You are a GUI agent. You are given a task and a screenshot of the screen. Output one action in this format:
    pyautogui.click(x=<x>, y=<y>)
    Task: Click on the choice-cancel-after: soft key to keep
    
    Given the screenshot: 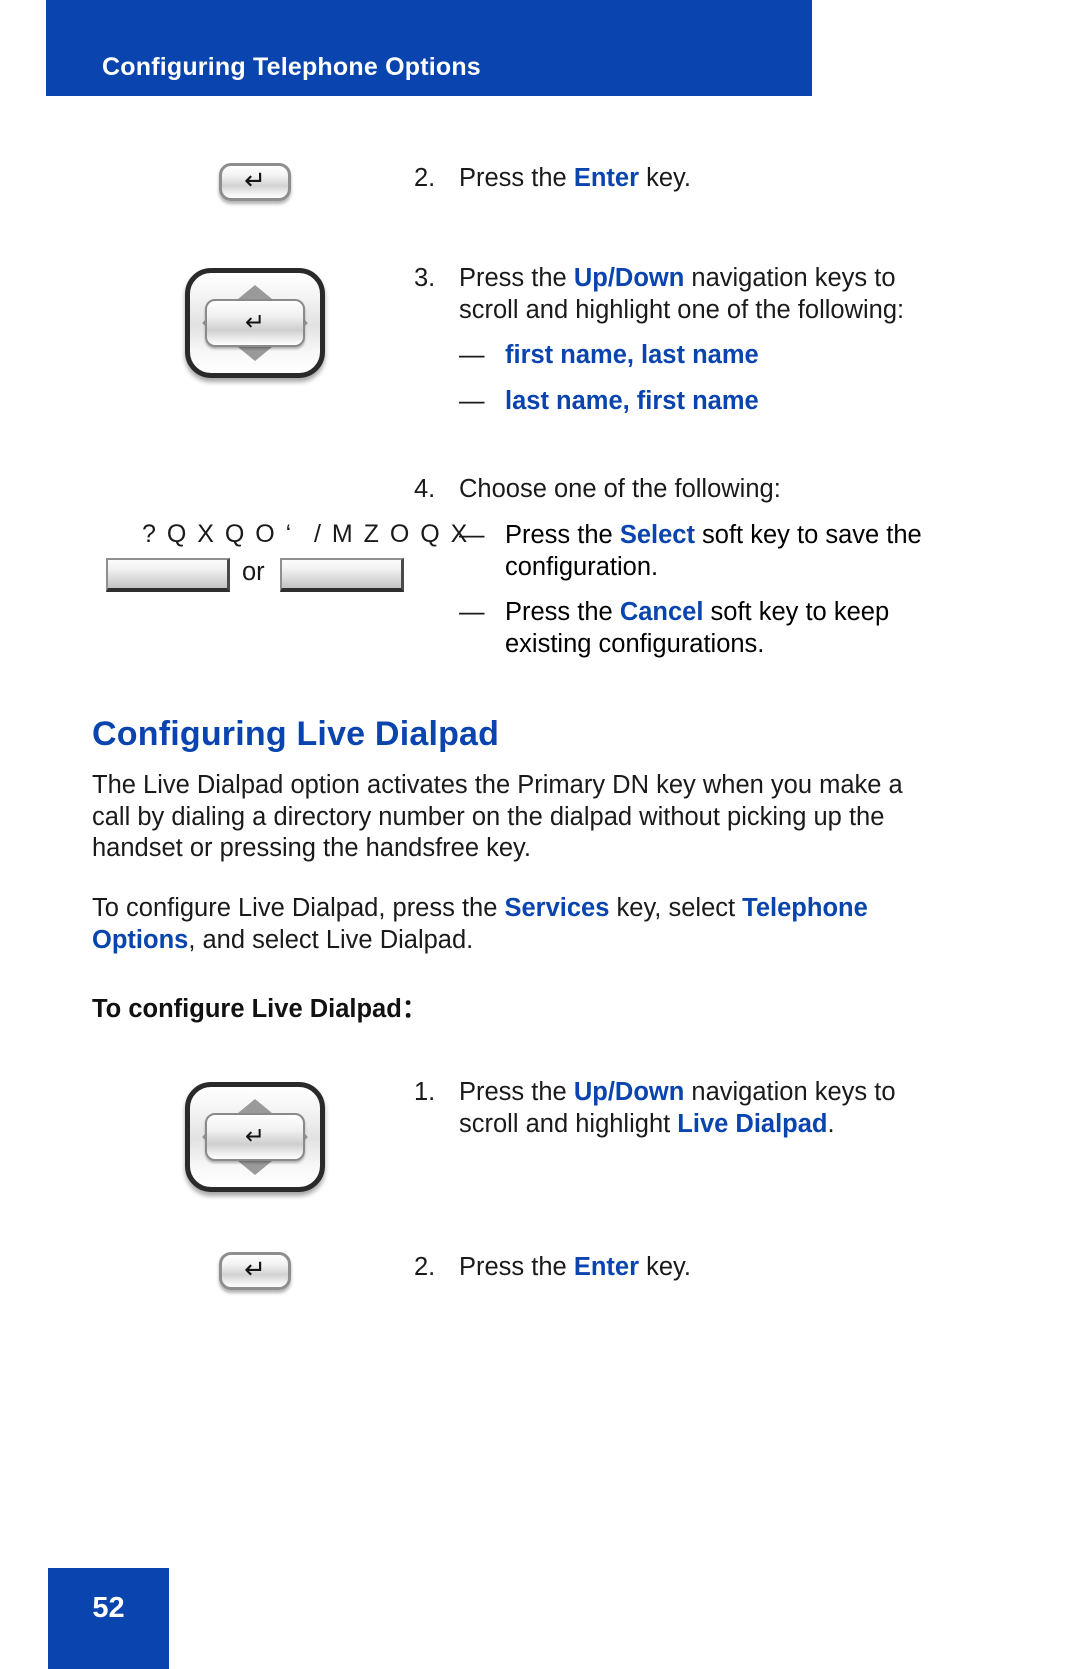 What is the action you would take?
    pyautogui.click(x=796, y=612)
    